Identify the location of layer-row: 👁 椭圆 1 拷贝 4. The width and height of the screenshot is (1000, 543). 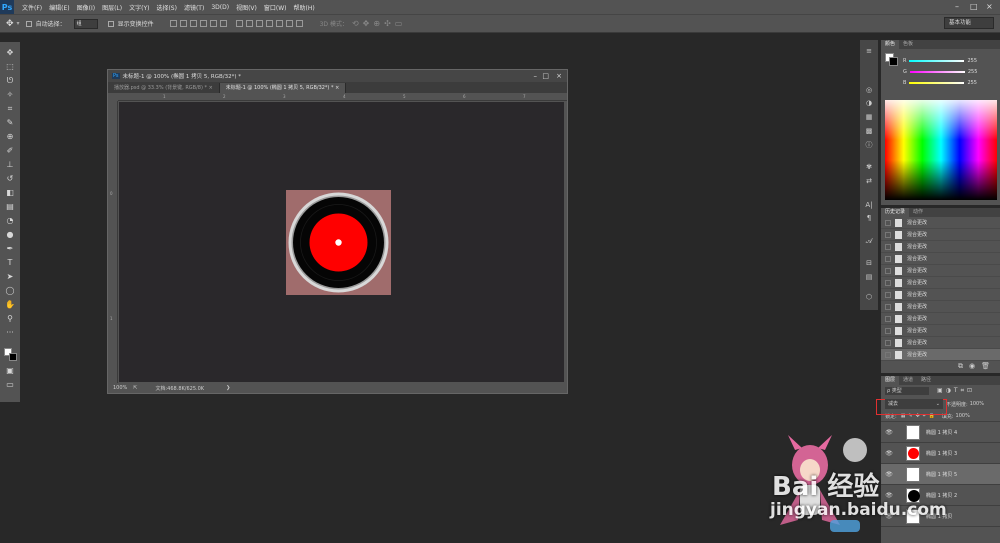
(940, 432).